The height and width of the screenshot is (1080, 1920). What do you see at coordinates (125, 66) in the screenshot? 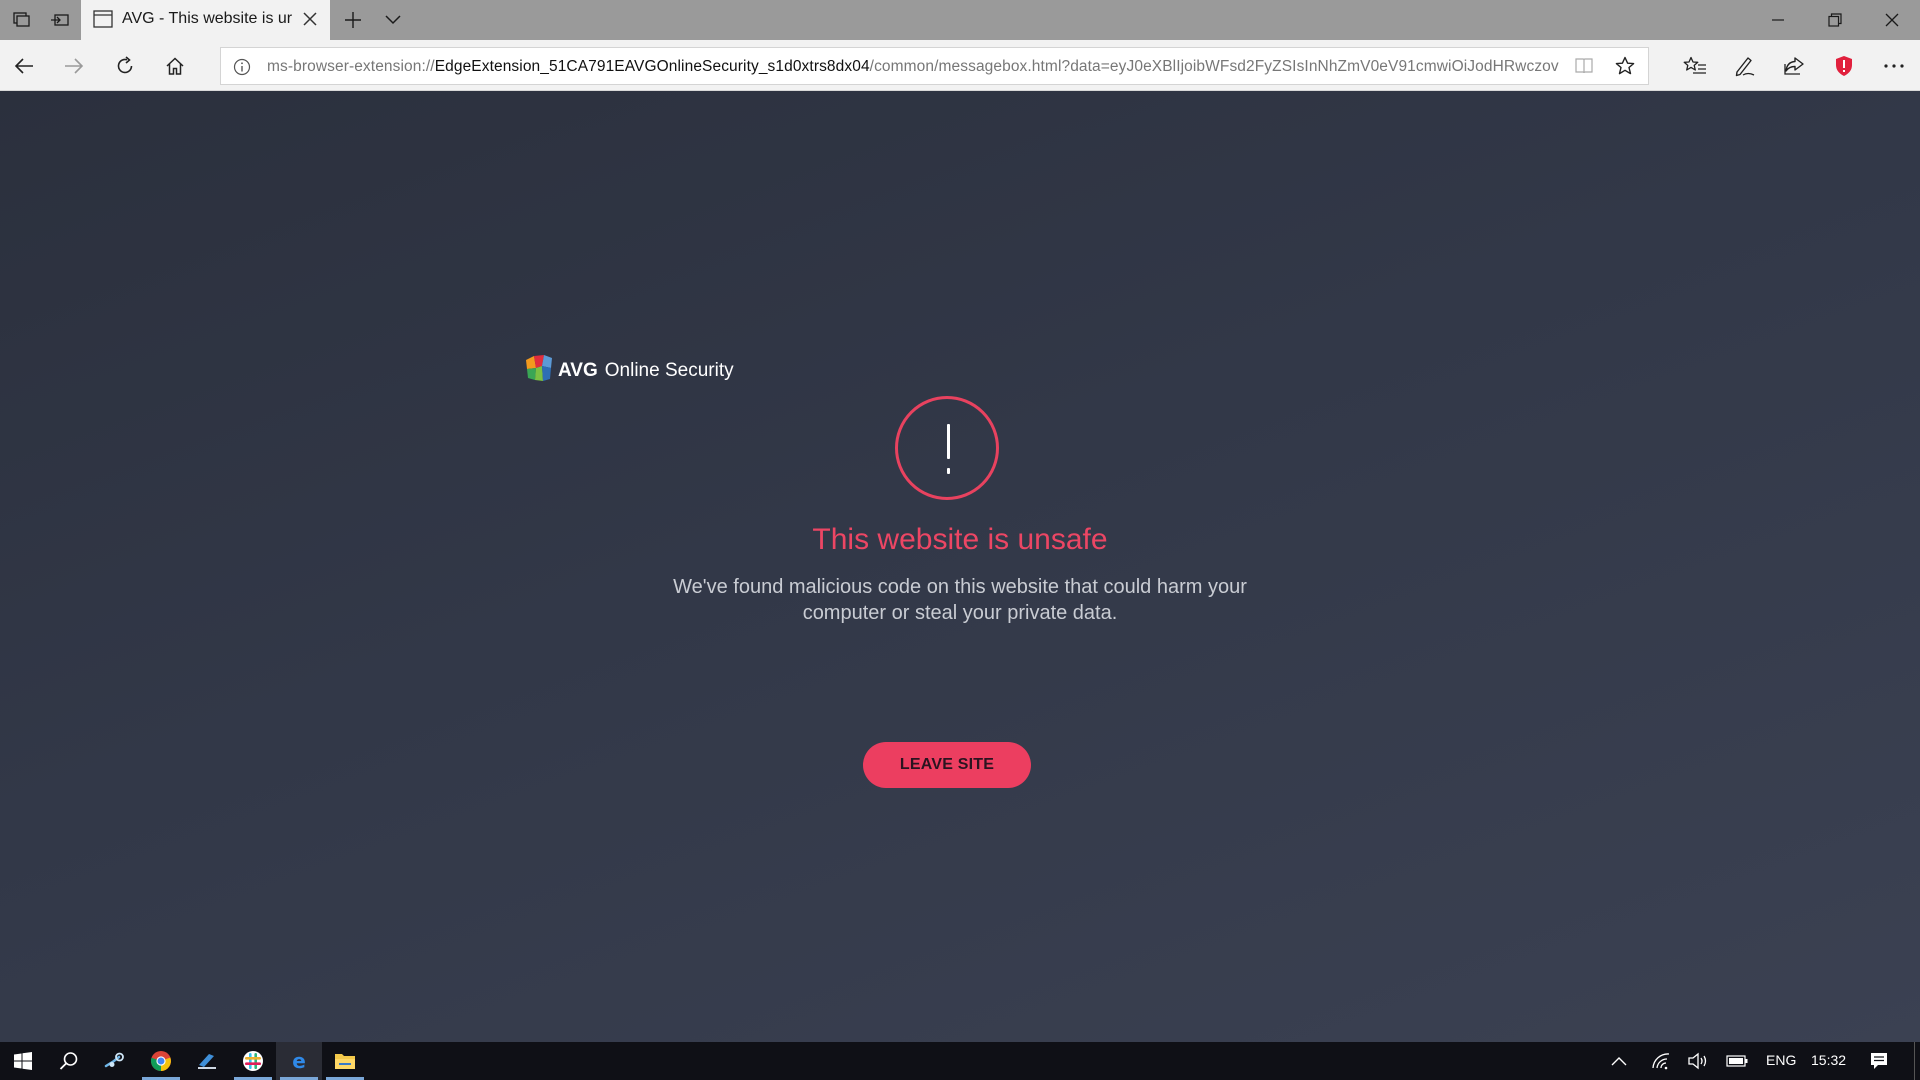
I see `refresh-icon` at bounding box center [125, 66].